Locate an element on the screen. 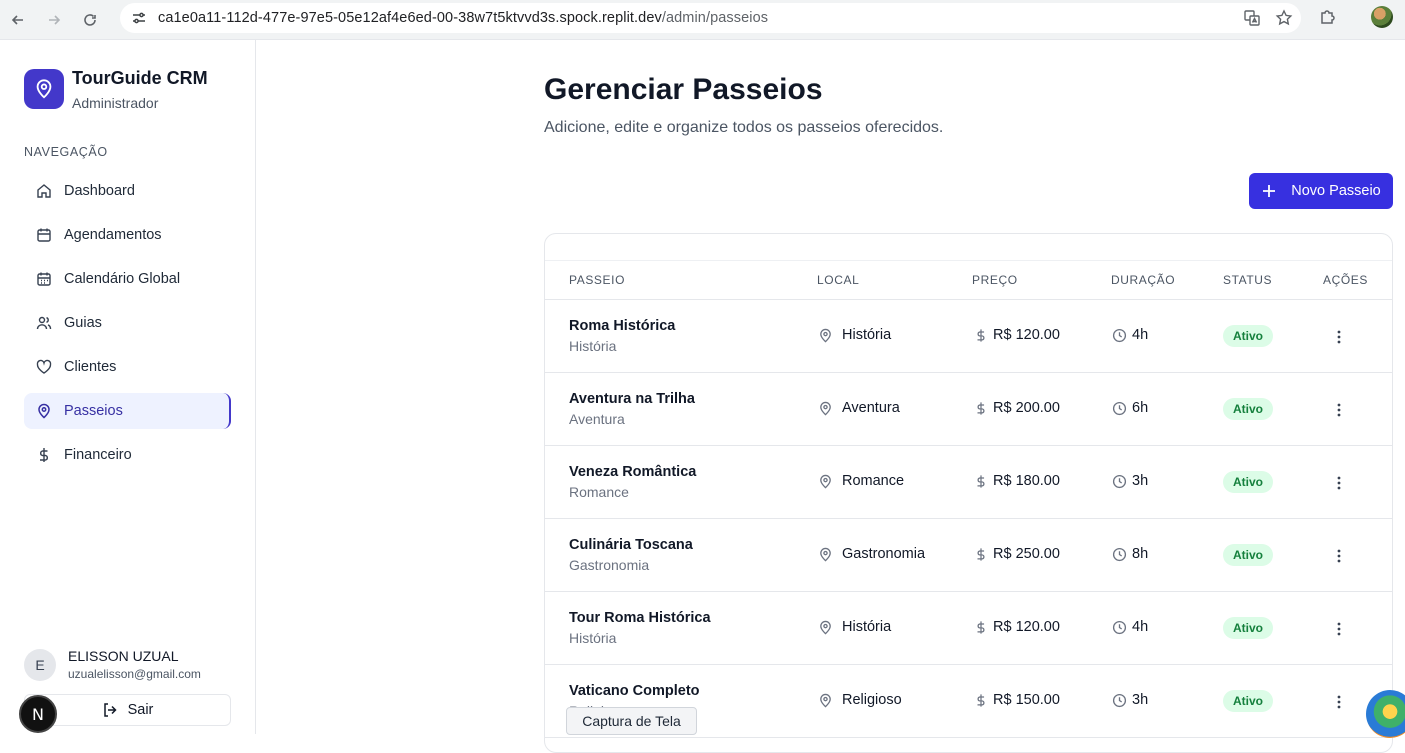 This screenshot has width=1405, height=753. tour-duration-text: 6h is located at coordinates (1140, 408).